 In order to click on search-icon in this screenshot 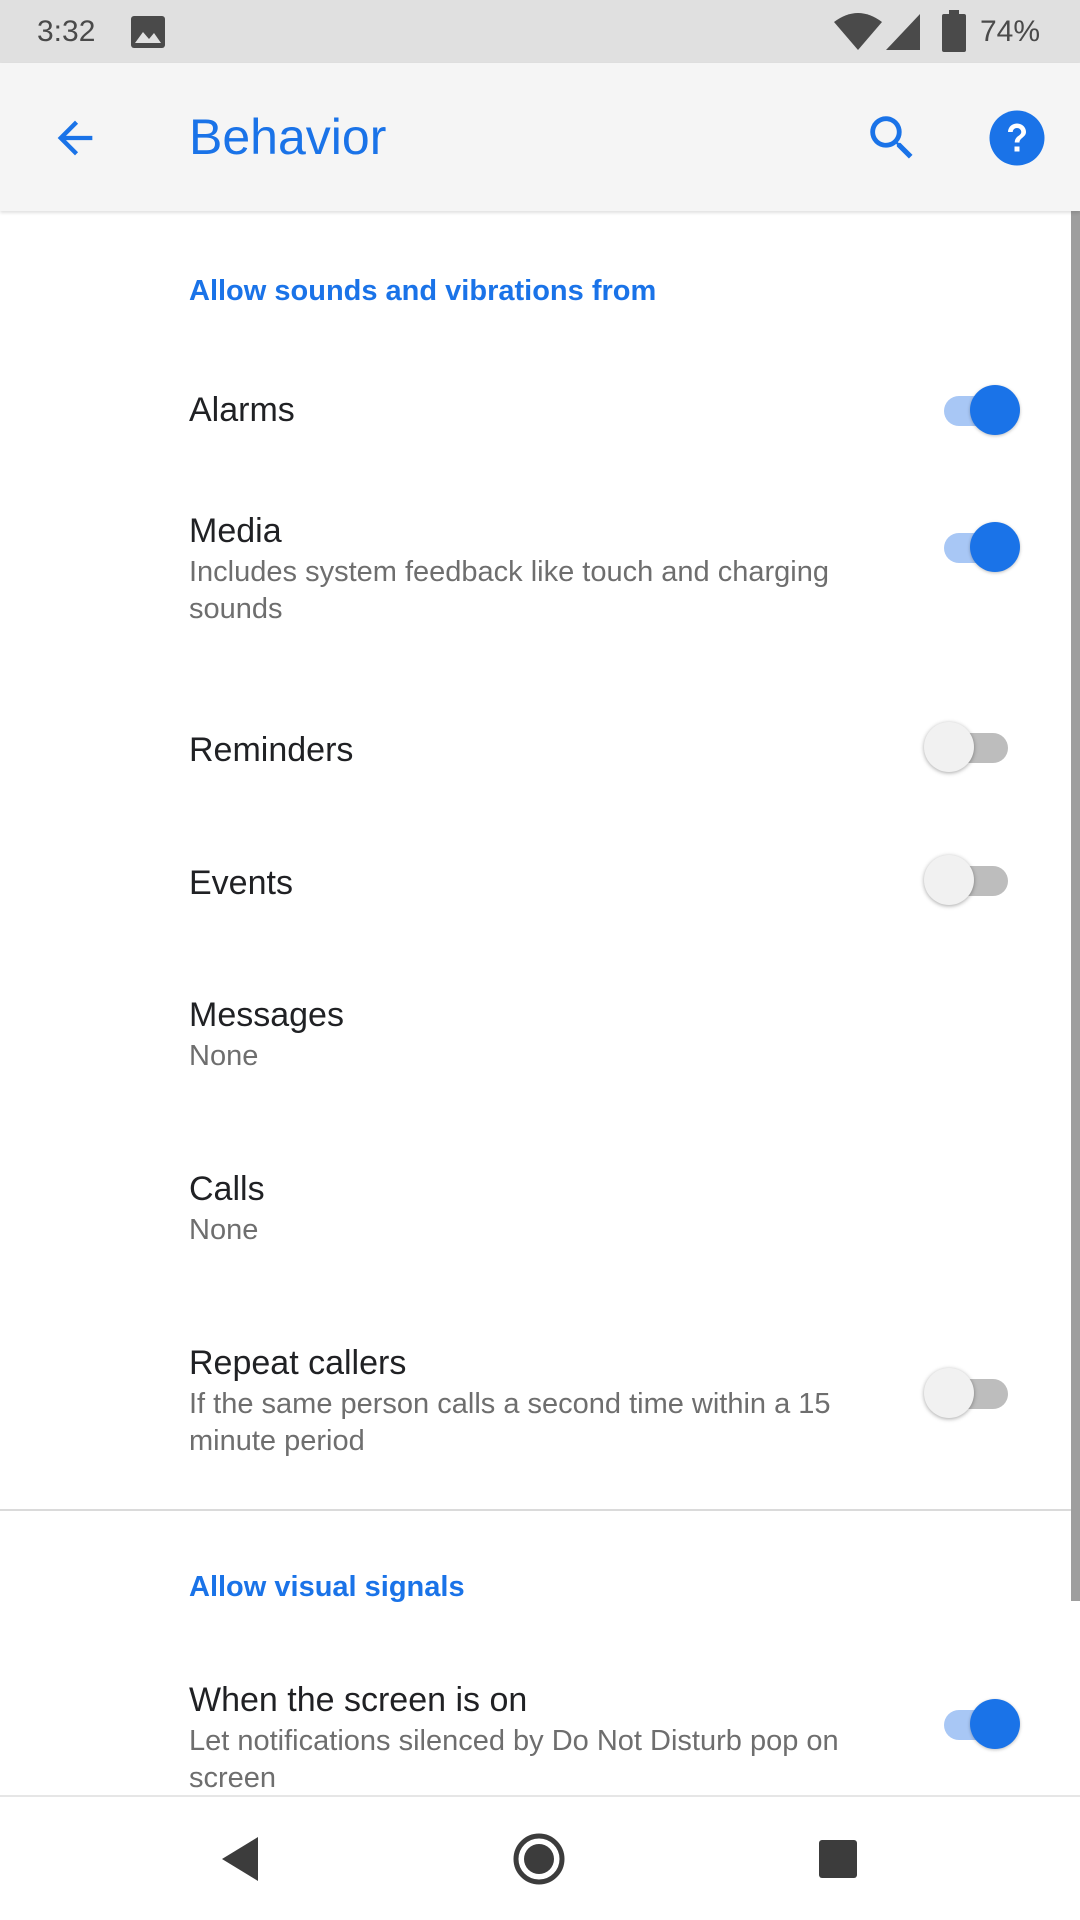, I will do `click(891, 137)`.